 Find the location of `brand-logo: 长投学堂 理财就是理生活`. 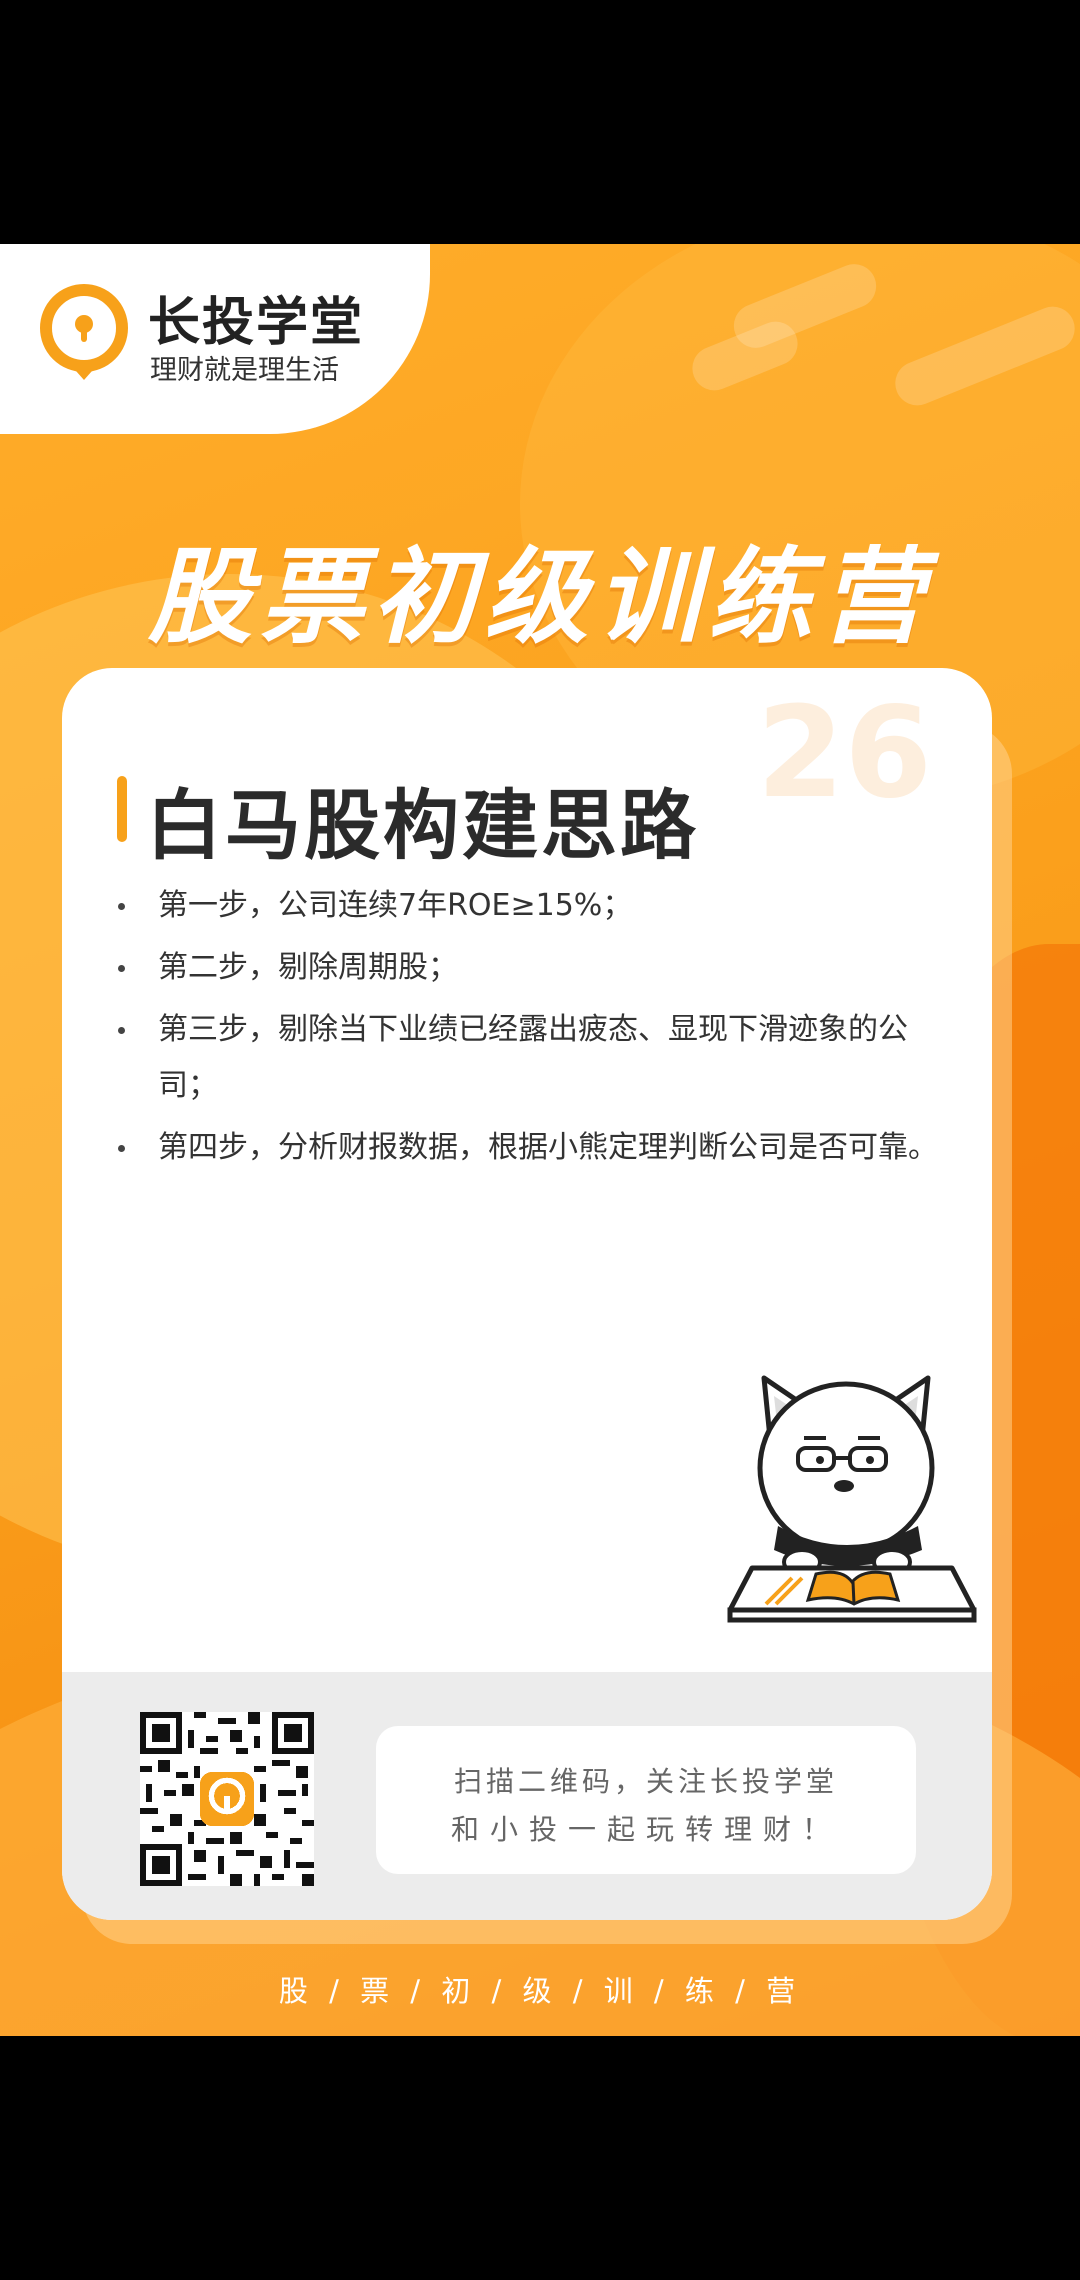

brand-logo: 长投学堂 理财就是理生活 is located at coordinates (228, 335).